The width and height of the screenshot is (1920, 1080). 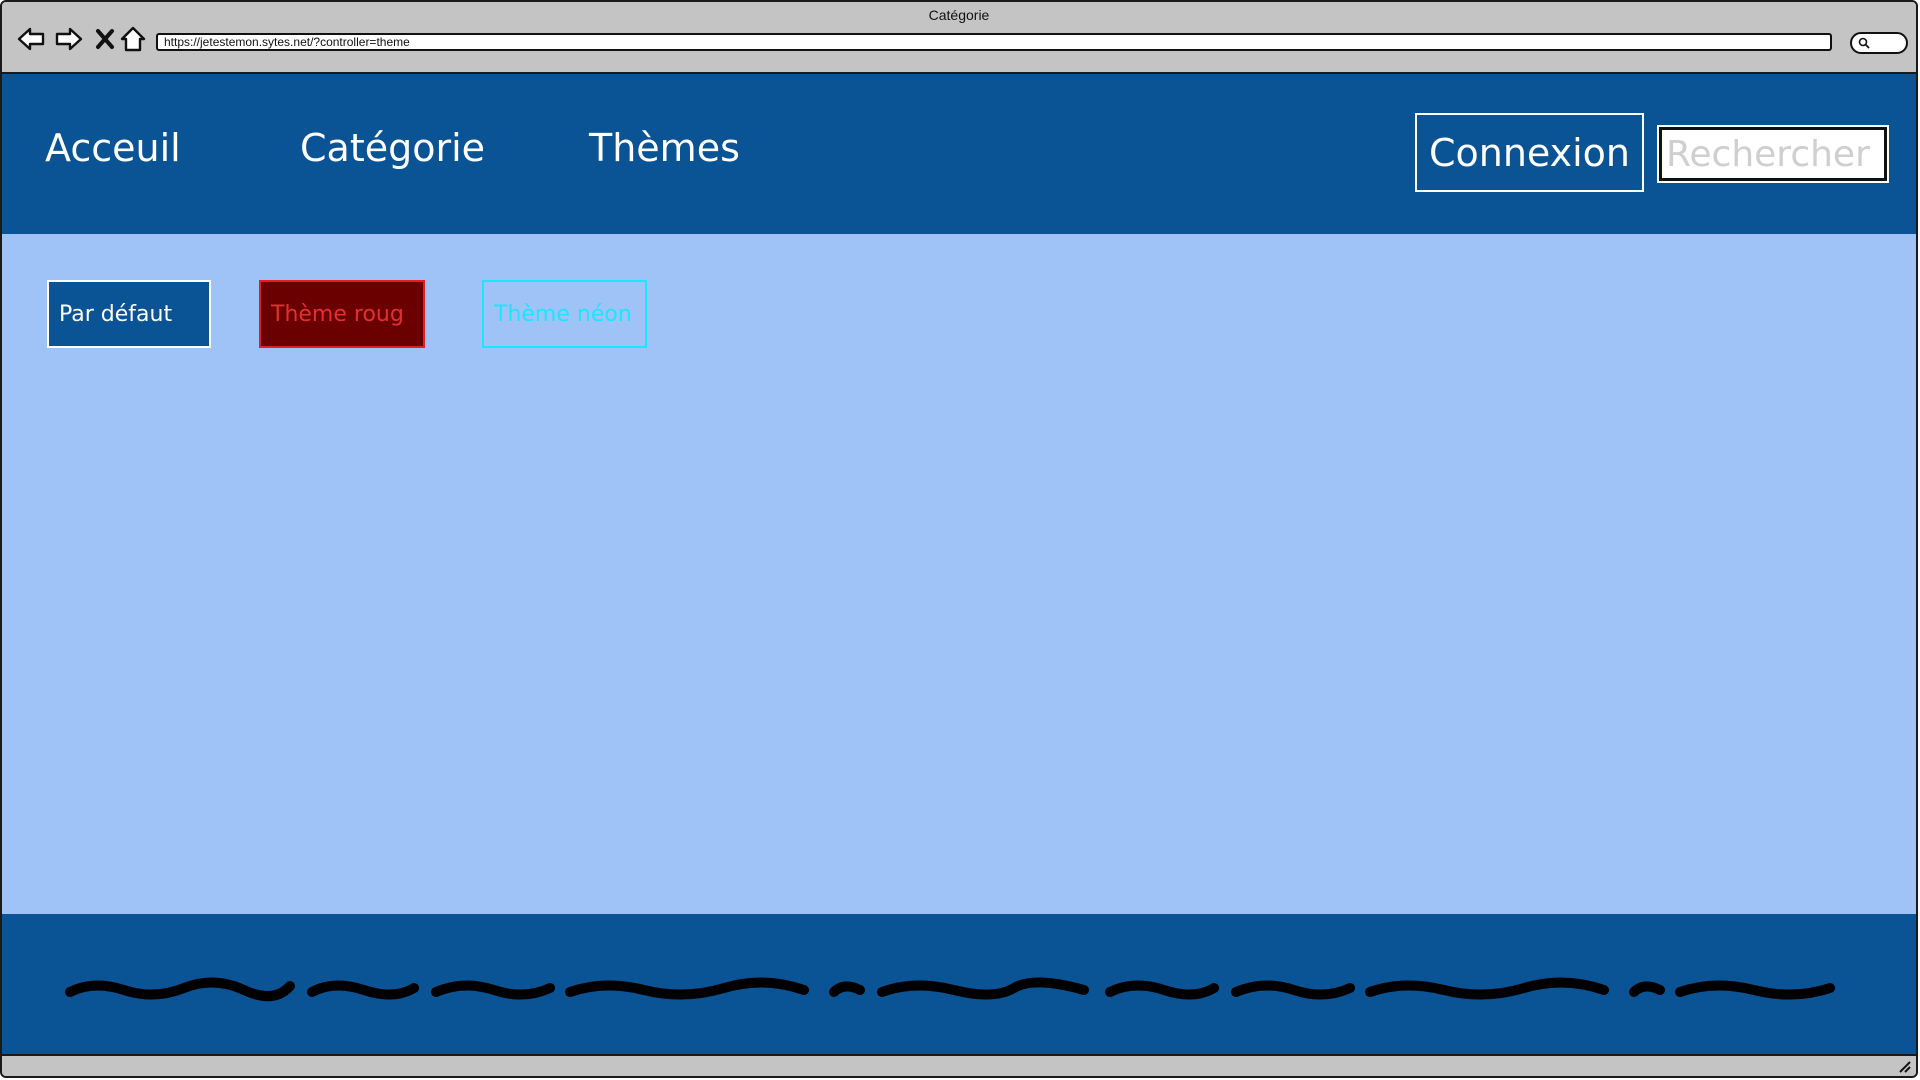 What do you see at coordinates (105, 39) in the screenshot?
I see `close-x-icon` at bounding box center [105, 39].